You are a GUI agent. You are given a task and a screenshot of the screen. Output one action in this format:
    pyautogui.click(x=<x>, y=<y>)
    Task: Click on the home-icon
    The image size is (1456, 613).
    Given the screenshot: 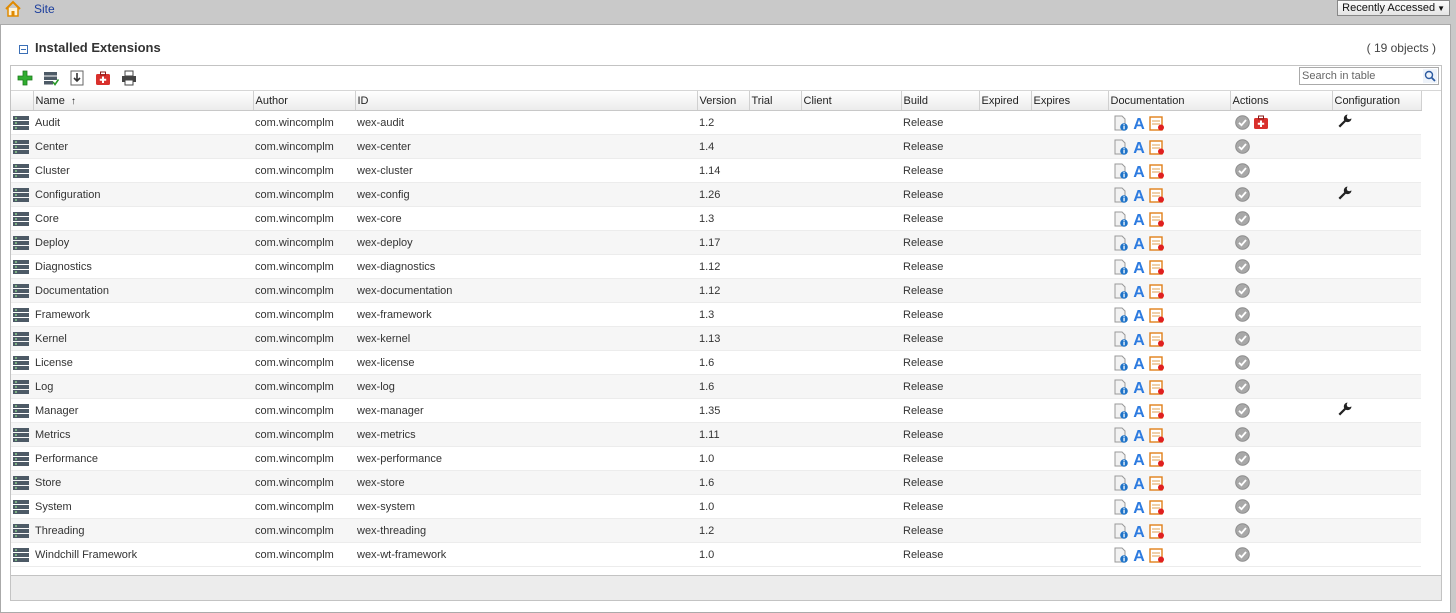 What is the action you would take?
    pyautogui.click(x=13, y=9)
    